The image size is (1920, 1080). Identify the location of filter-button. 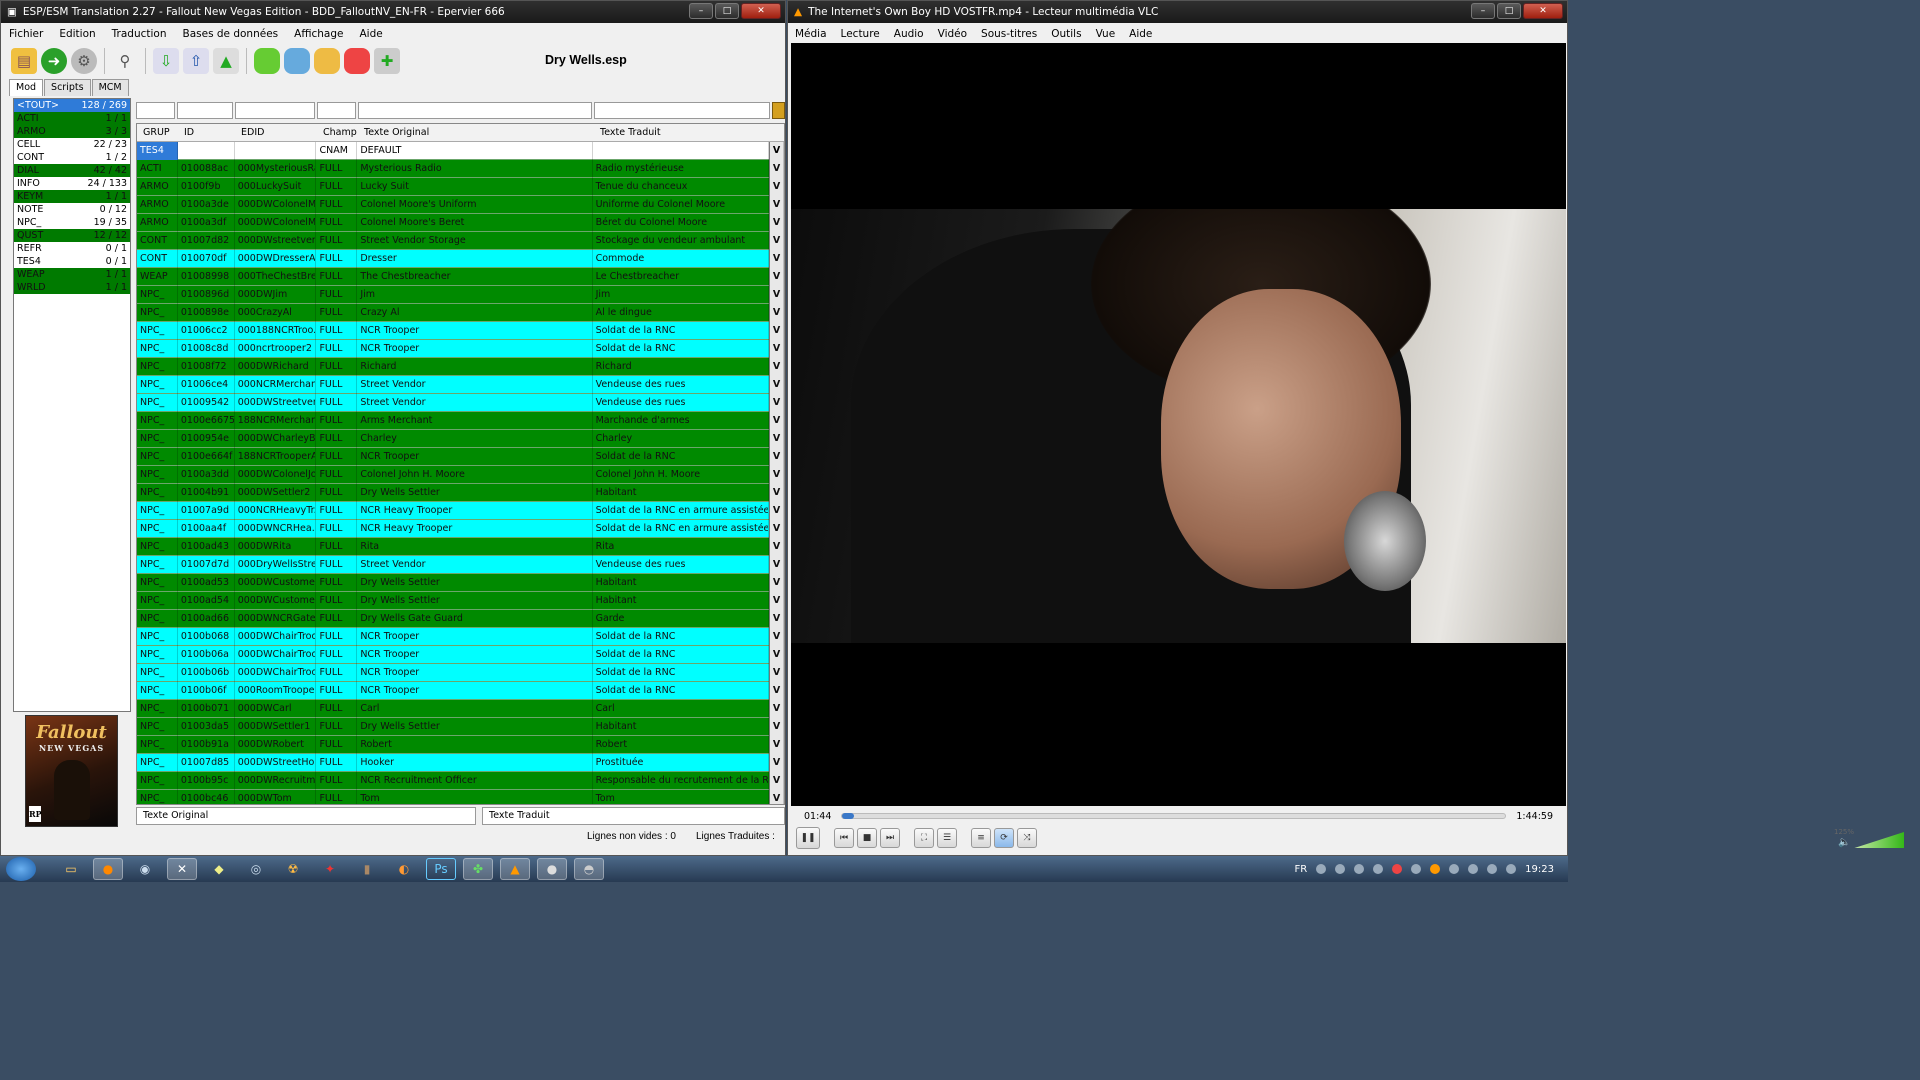
(778, 110).